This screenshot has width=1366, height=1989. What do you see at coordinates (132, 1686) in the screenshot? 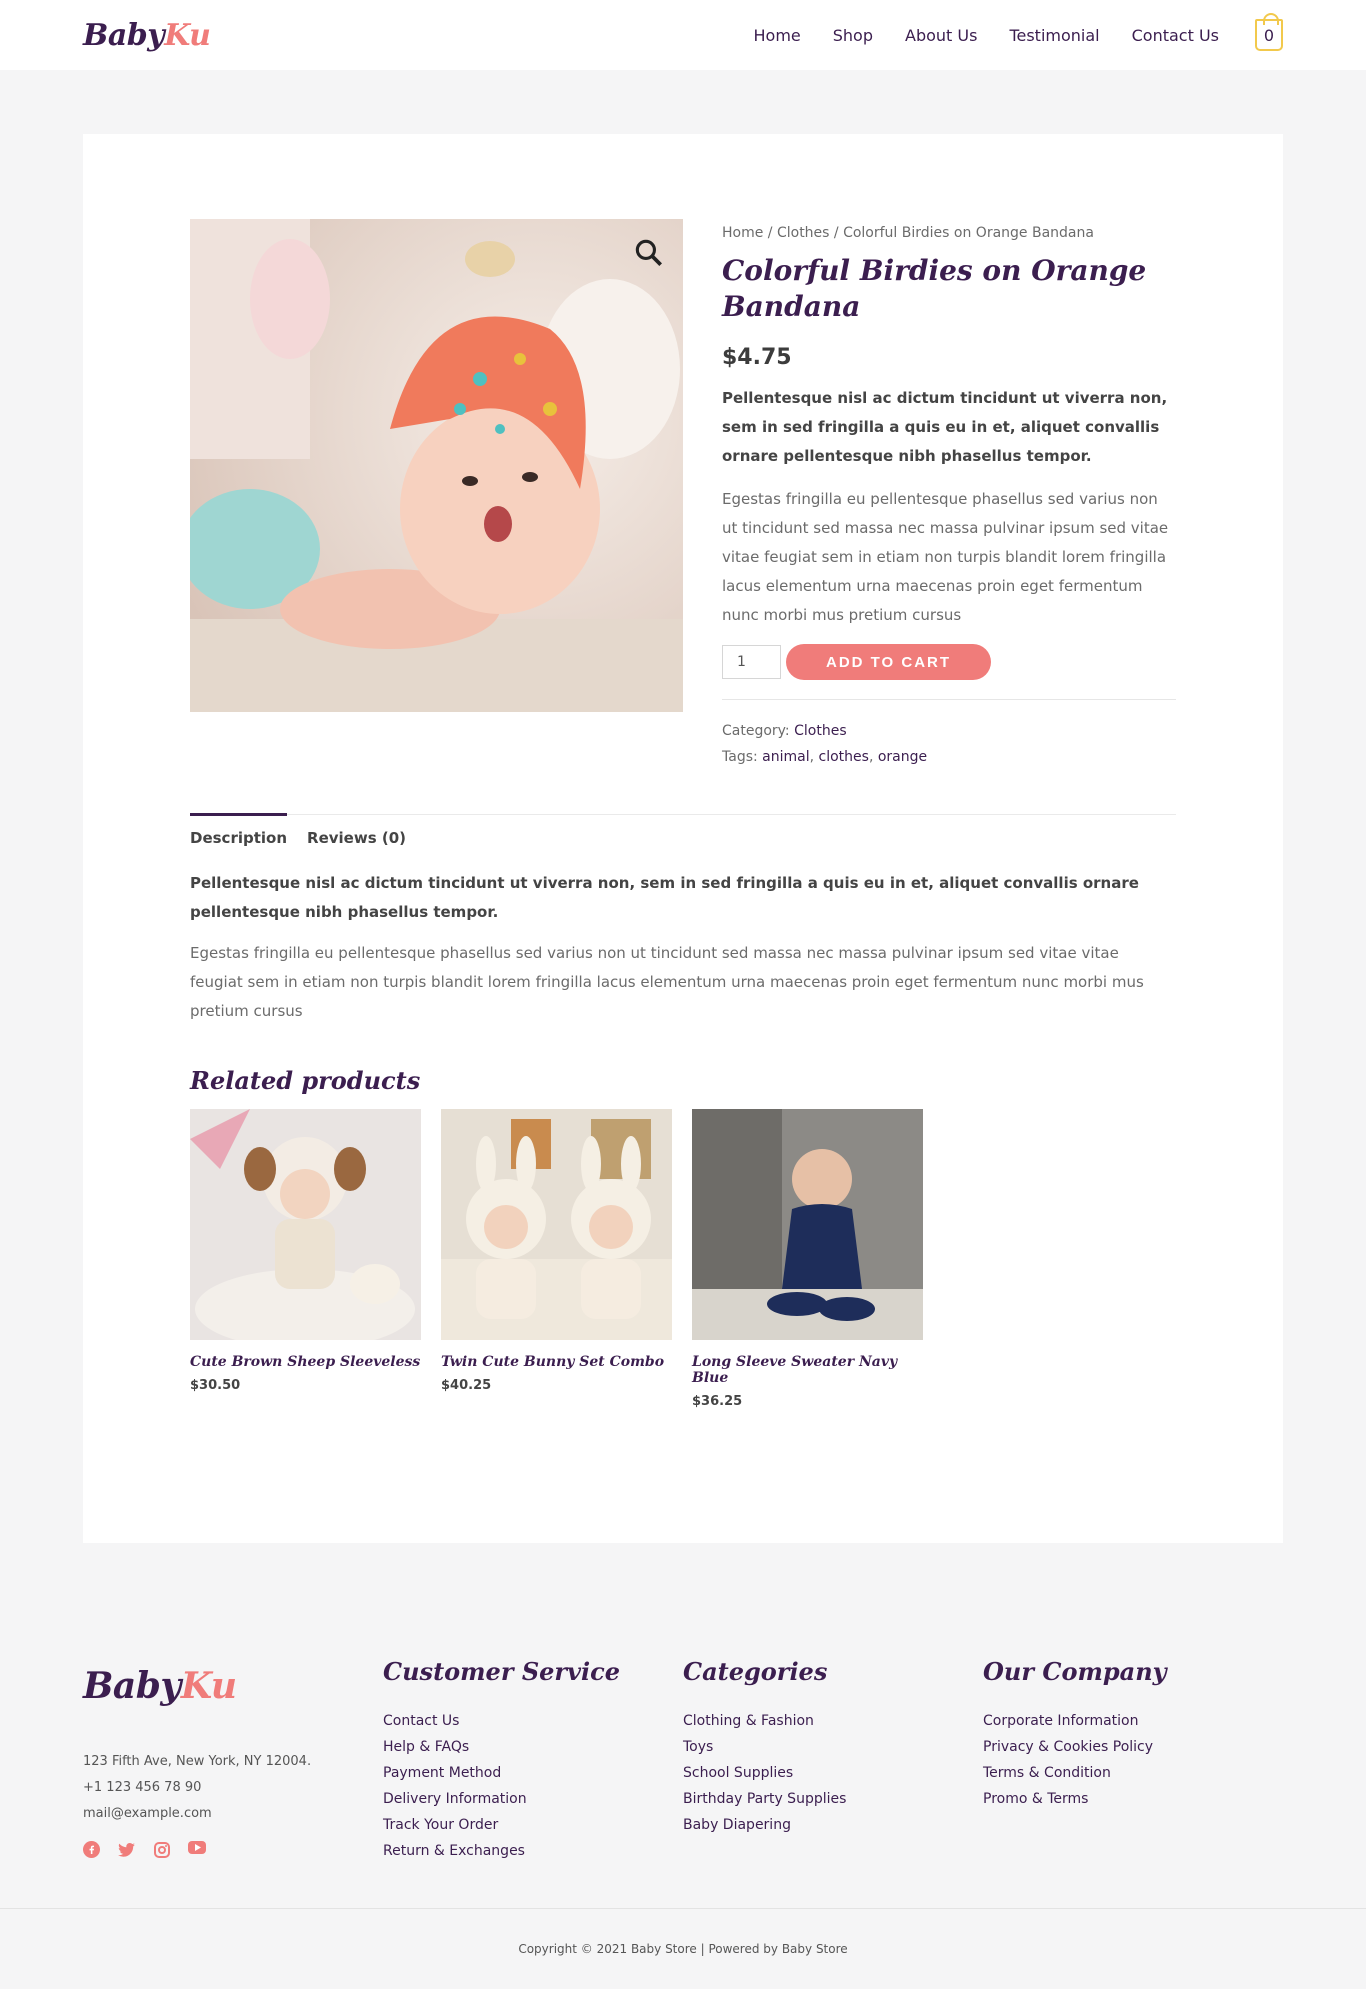
I see `footer-logo-part-baby: Baby` at bounding box center [132, 1686].